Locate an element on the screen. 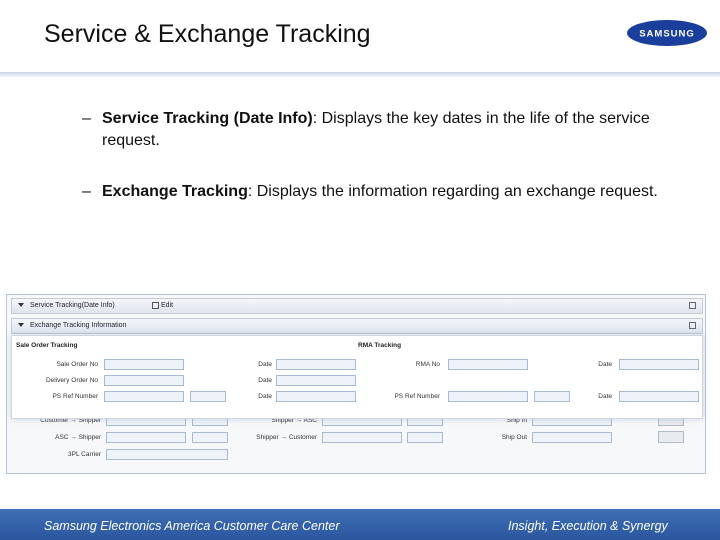 This screenshot has height=540, width=720. slide-title: Service & Exchange Tracking is located at coordinates (207, 34).